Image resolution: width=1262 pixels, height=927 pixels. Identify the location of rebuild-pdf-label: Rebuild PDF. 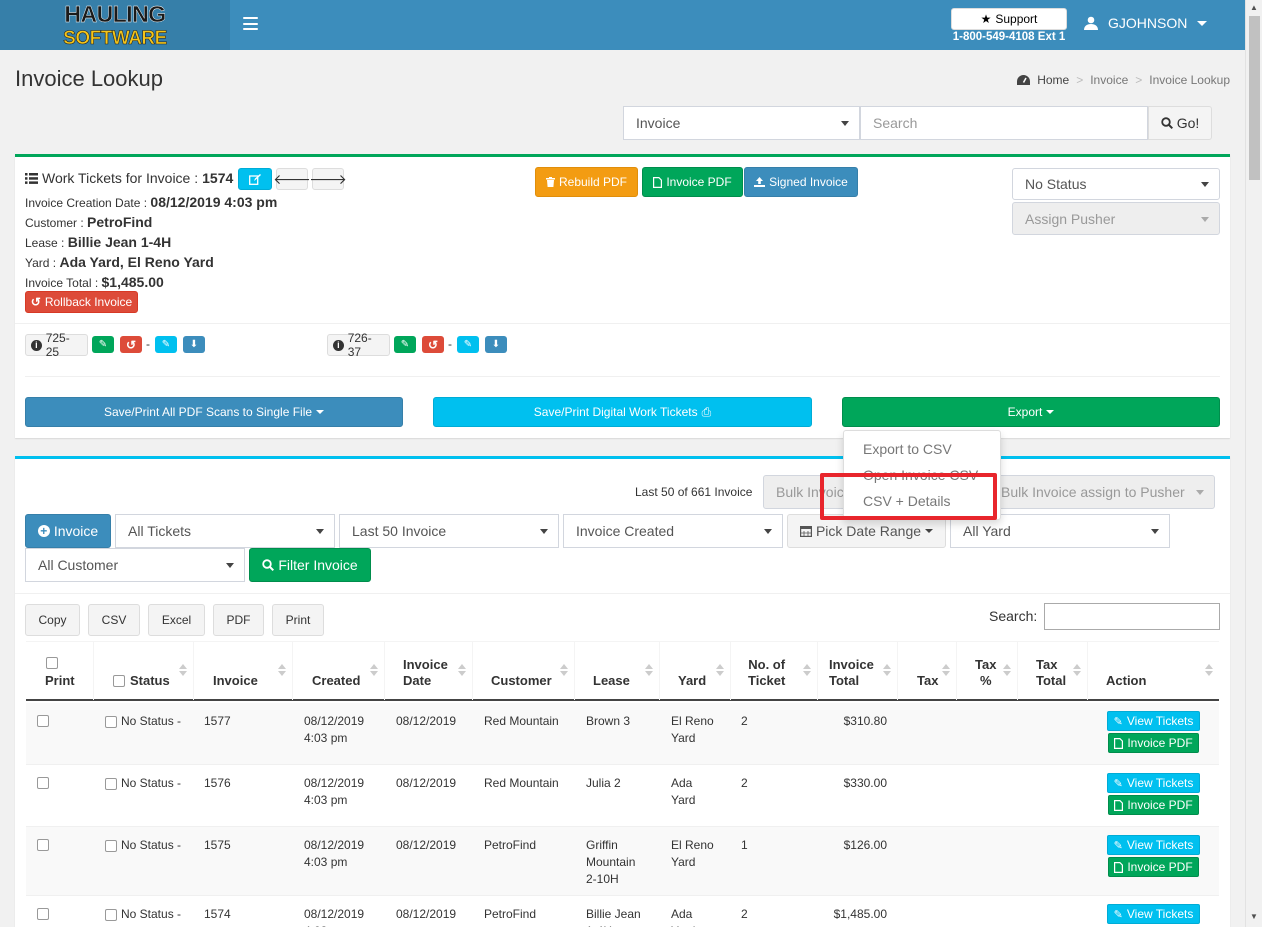
(593, 182).